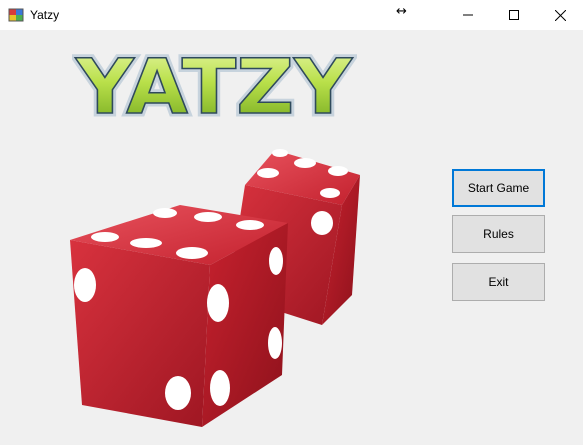 The height and width of the screenshot is (445, 583). I want to click on rules-button: Rules, so click(498, 234).